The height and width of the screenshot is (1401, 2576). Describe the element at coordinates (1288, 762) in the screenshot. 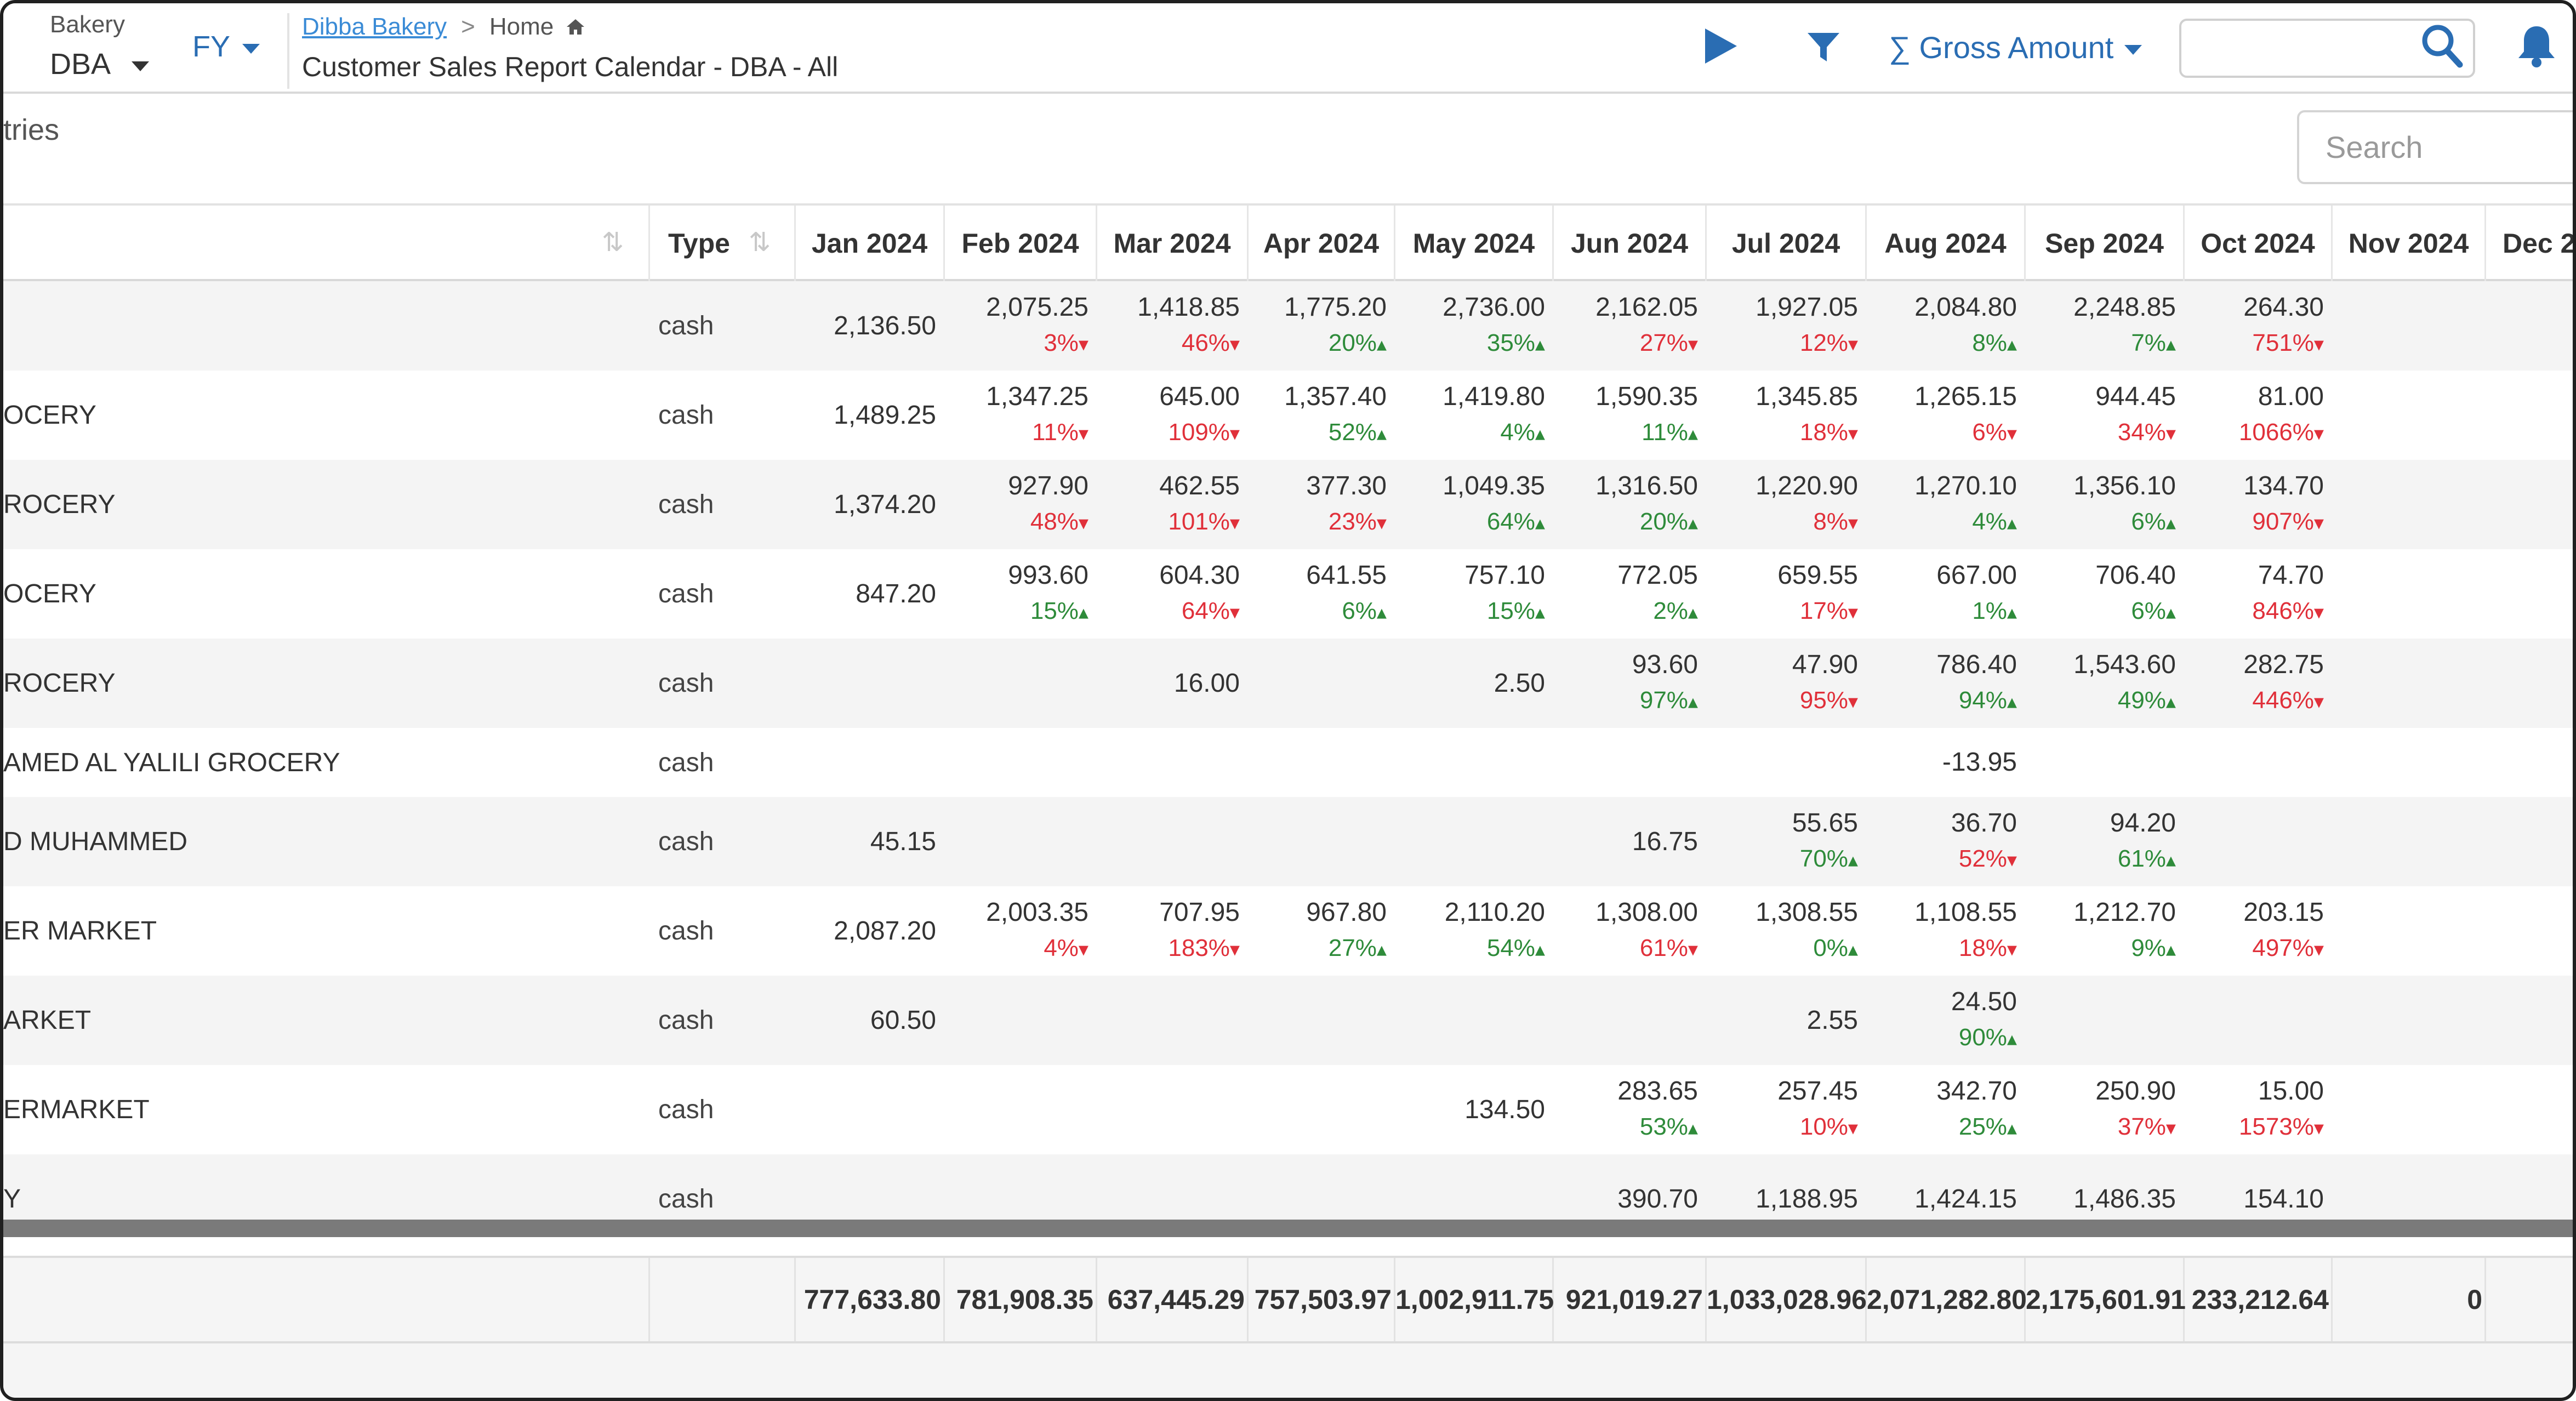

I see `table-row: AMED AL YALILI GROCERY cash -13.95` at that location.